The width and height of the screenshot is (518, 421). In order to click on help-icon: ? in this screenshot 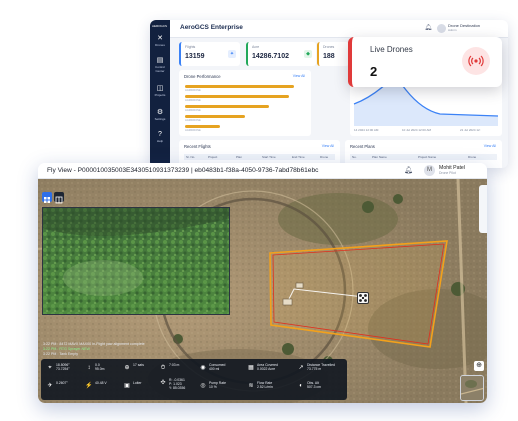, I will do `click(160, 134)`.